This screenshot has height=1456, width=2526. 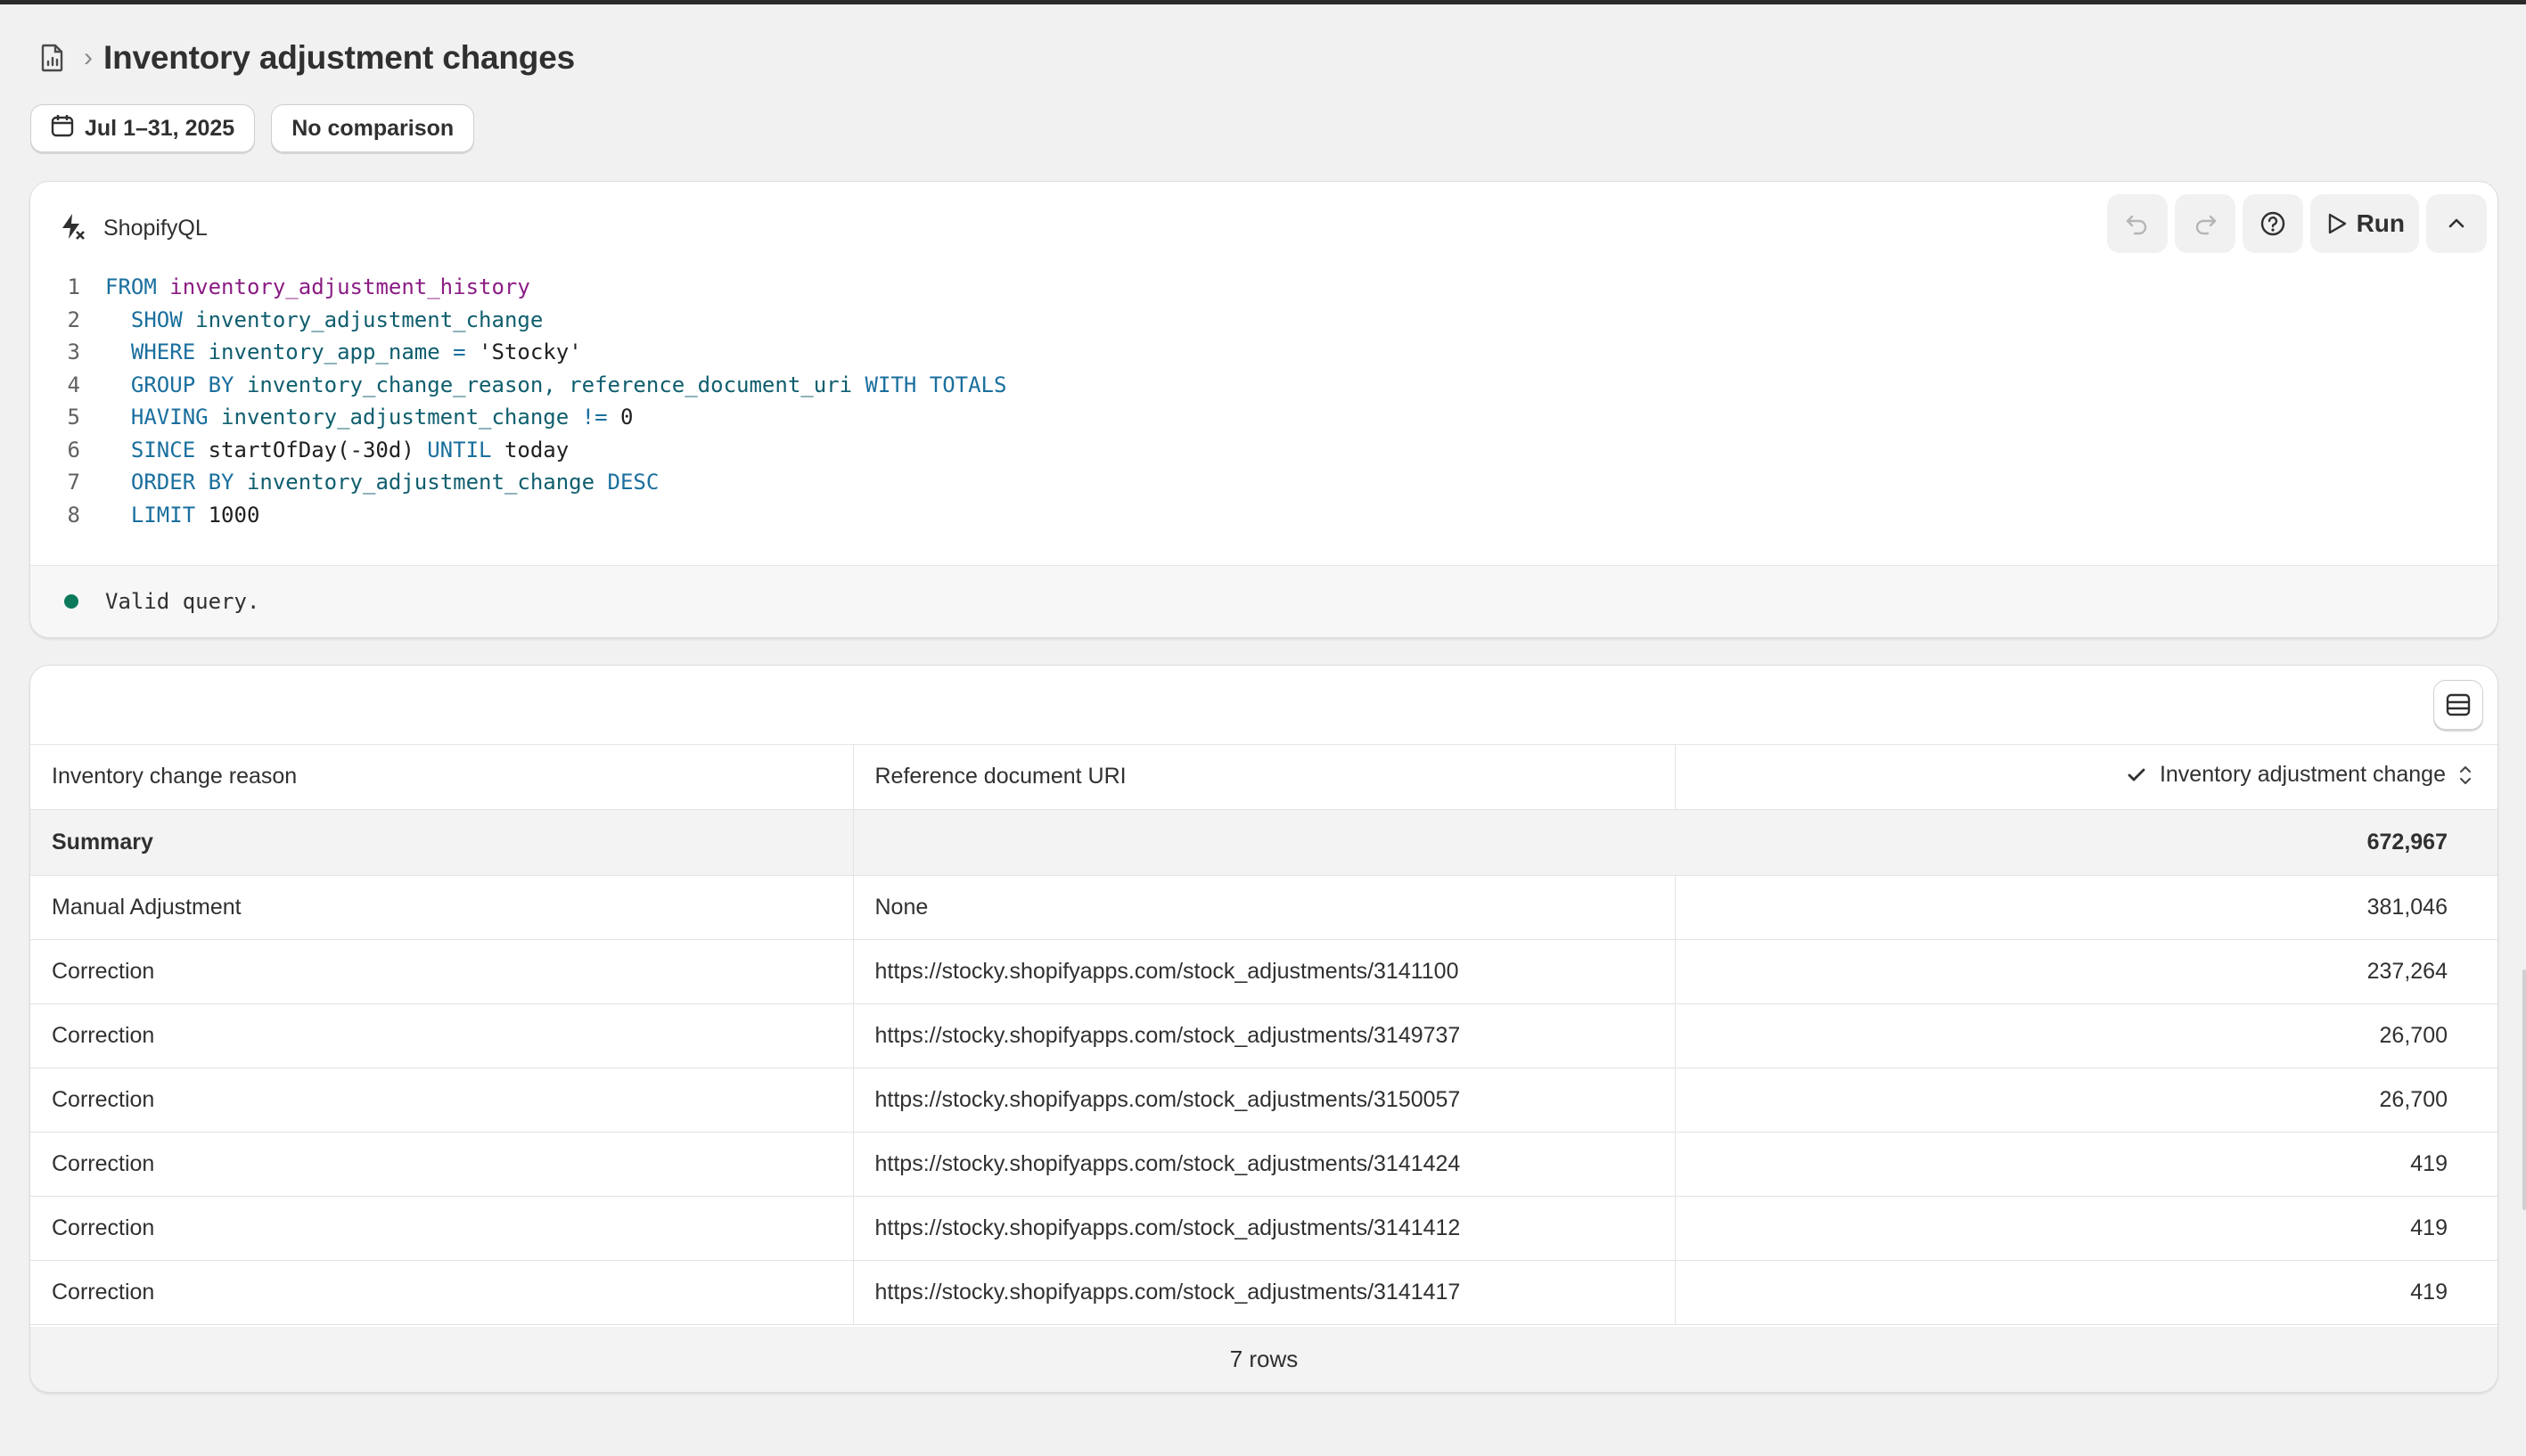 I want to click on help-button, so click(x=2273, y=224).